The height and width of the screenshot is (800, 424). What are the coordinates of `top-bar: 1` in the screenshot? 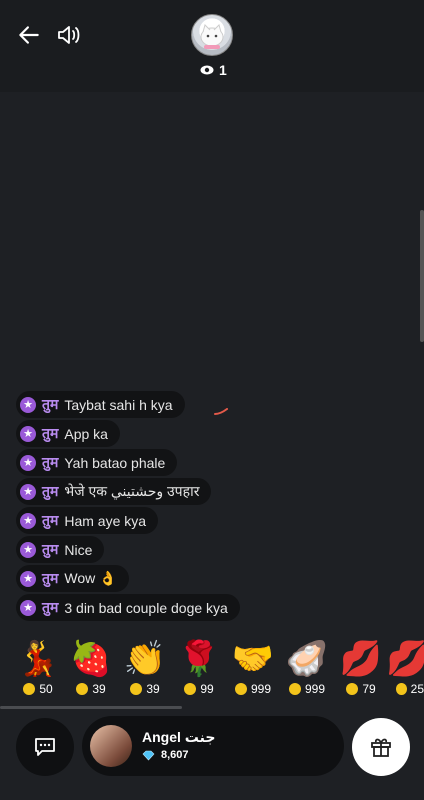 It's located at (212, 46).